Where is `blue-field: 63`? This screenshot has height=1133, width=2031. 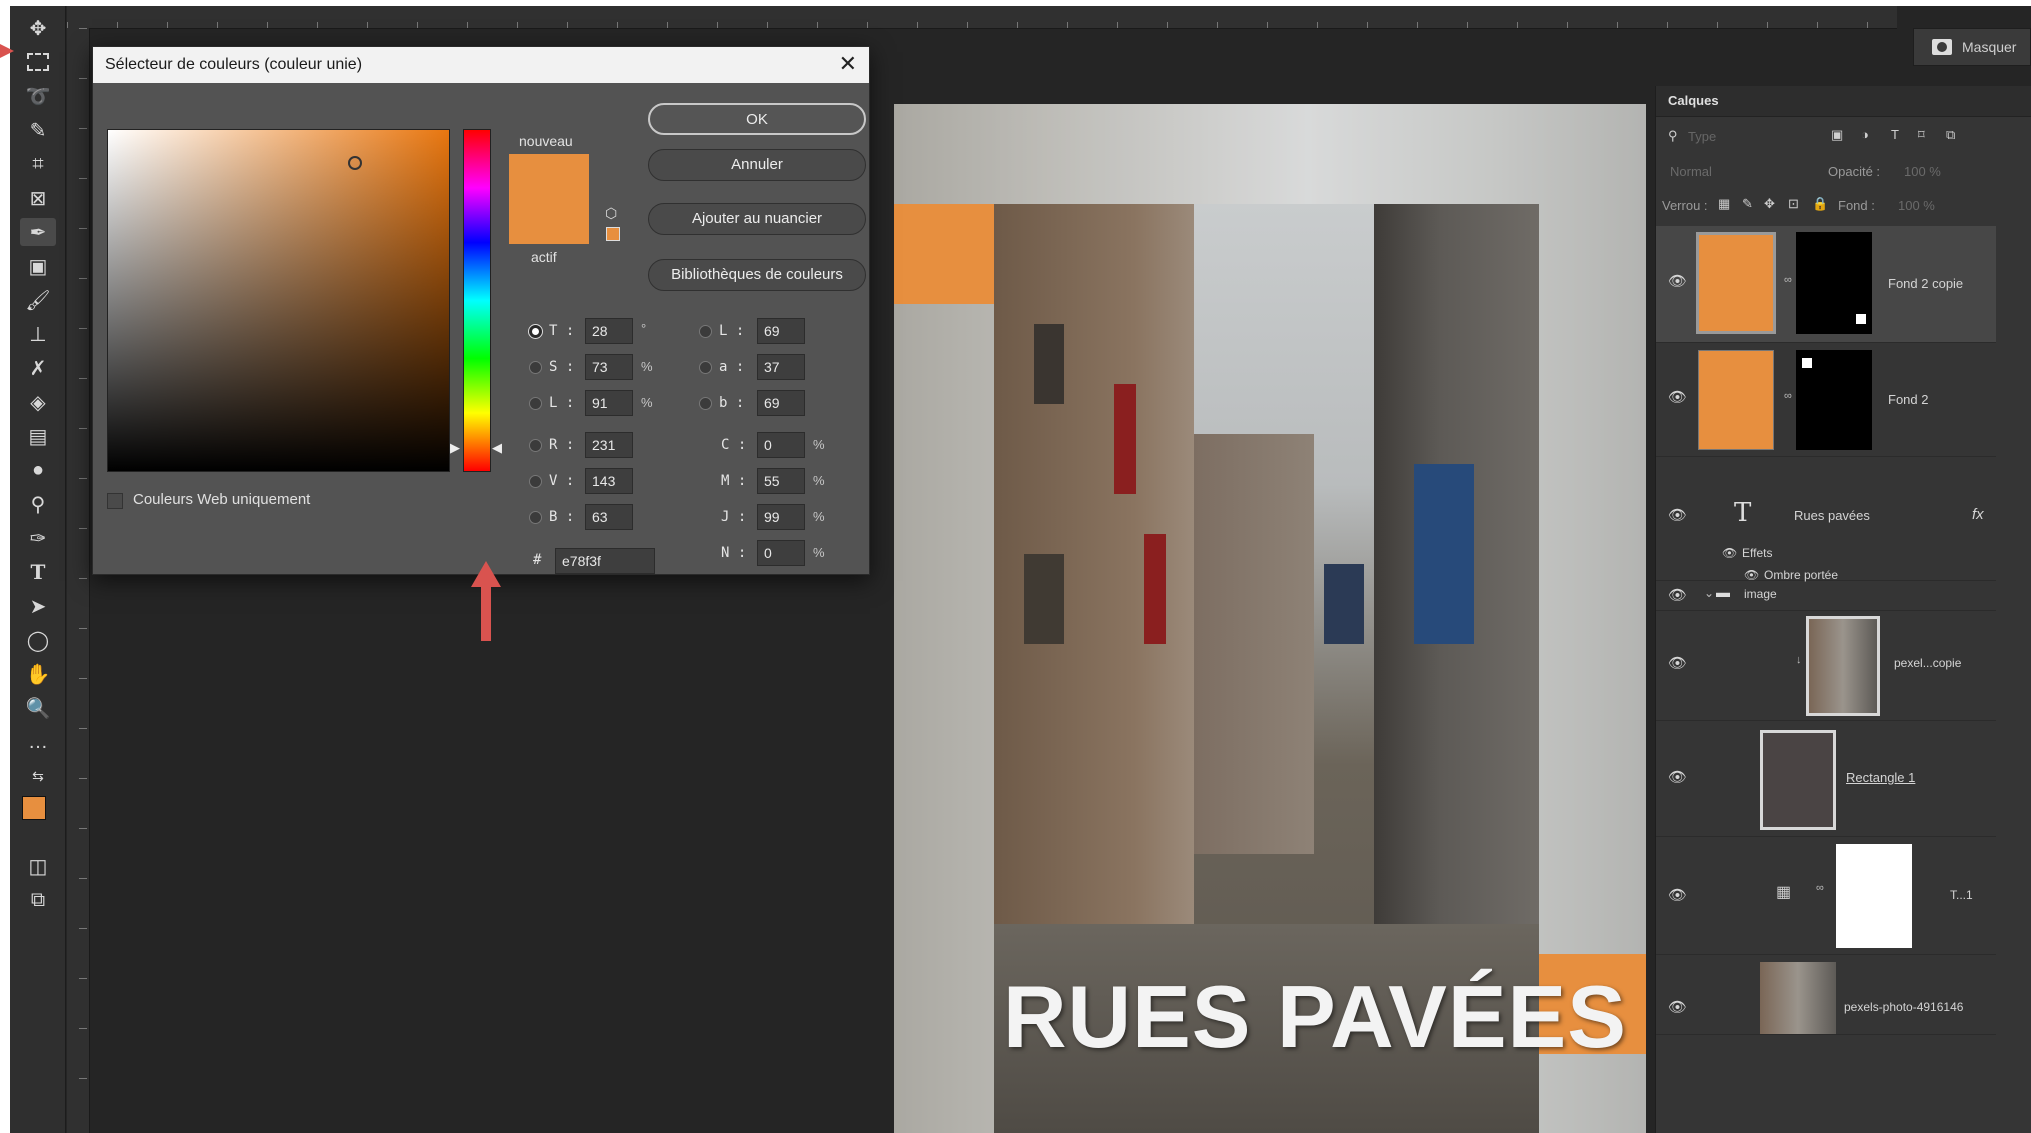 blue-field: 63 is located at coordinates (609, 517).